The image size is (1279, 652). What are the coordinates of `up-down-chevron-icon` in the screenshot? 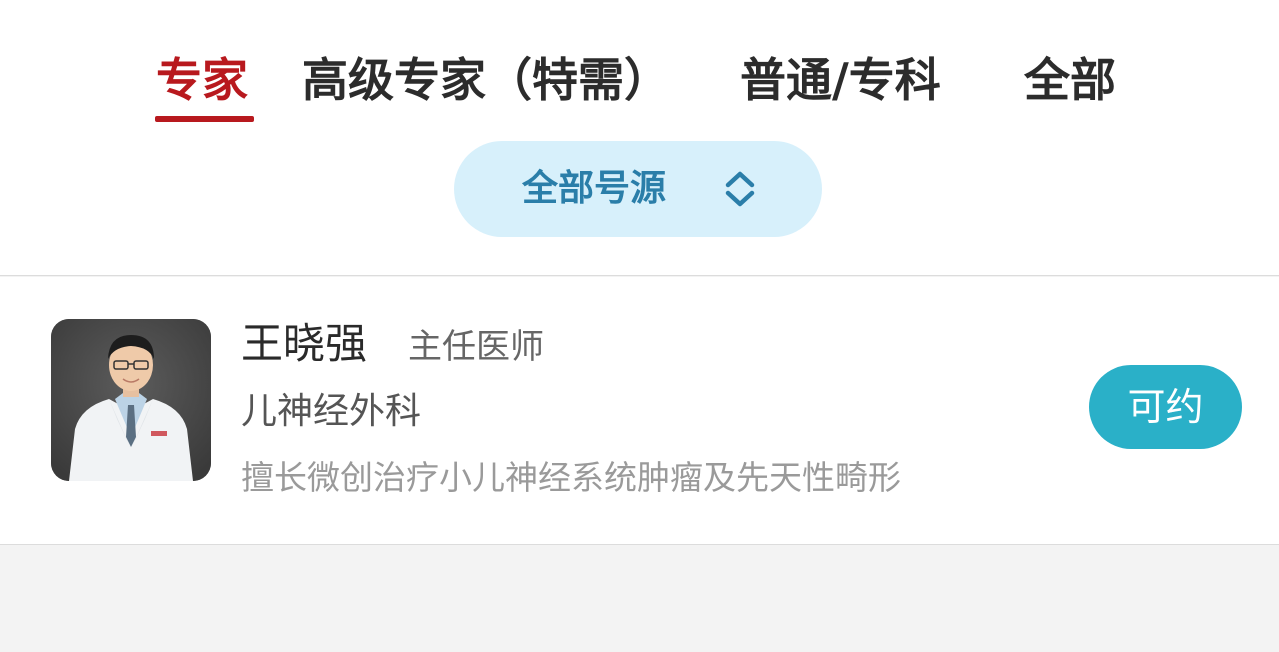 It's located at (740, 189).